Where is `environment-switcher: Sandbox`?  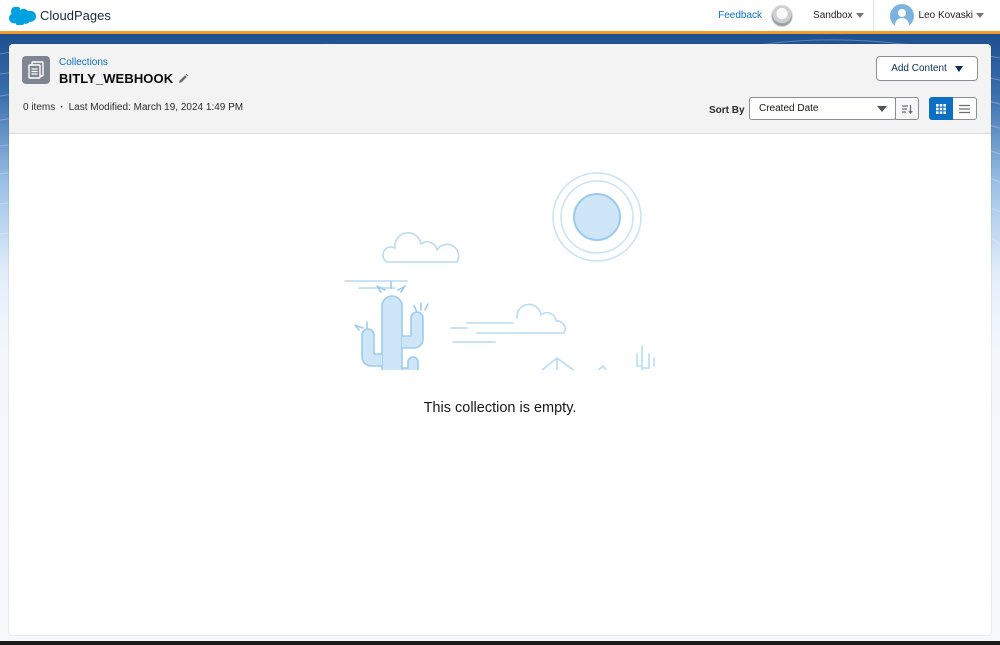
environment-switcher: Sandbox is located at coordinates (838, 15).